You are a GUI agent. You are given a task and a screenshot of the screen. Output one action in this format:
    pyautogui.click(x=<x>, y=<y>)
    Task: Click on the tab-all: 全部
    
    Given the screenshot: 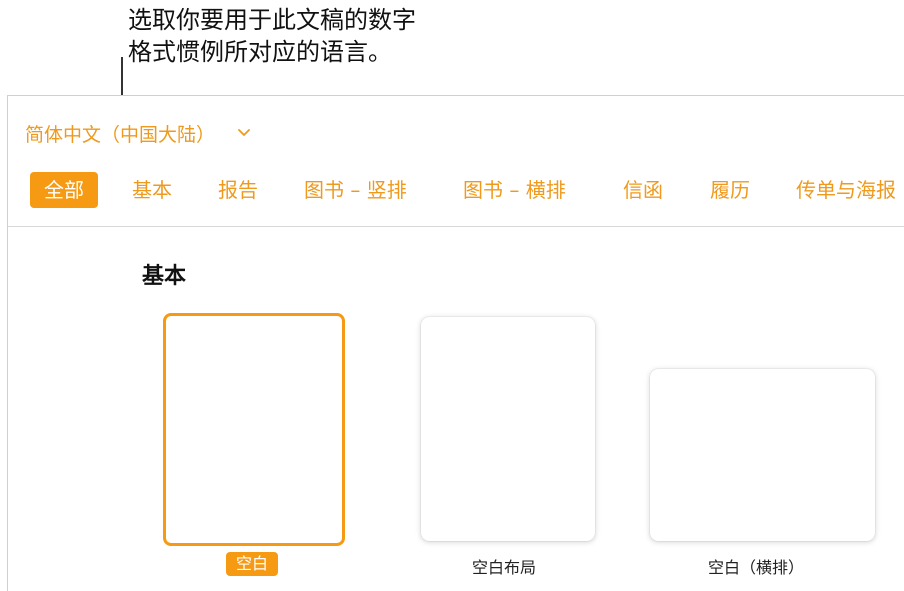 What is the action you would take?
    pyautogui.click(x=64, y=190)
    